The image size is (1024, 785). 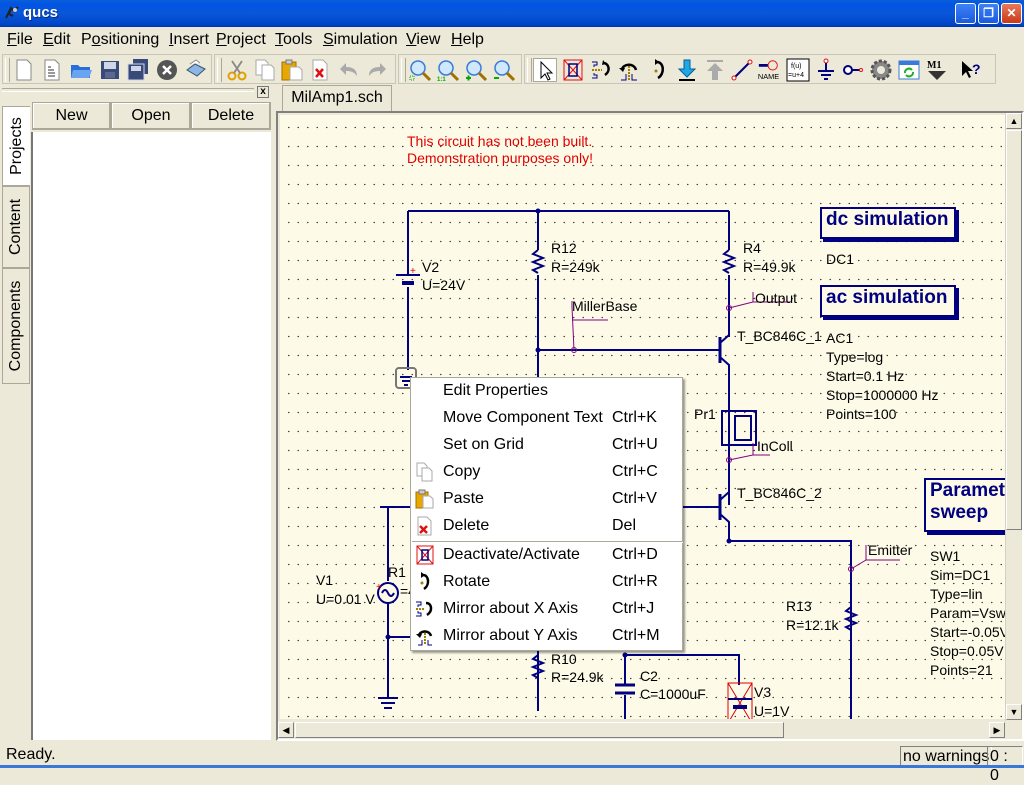 I want to click on scroll-right-button: ▶, so click(x=997, y=730).